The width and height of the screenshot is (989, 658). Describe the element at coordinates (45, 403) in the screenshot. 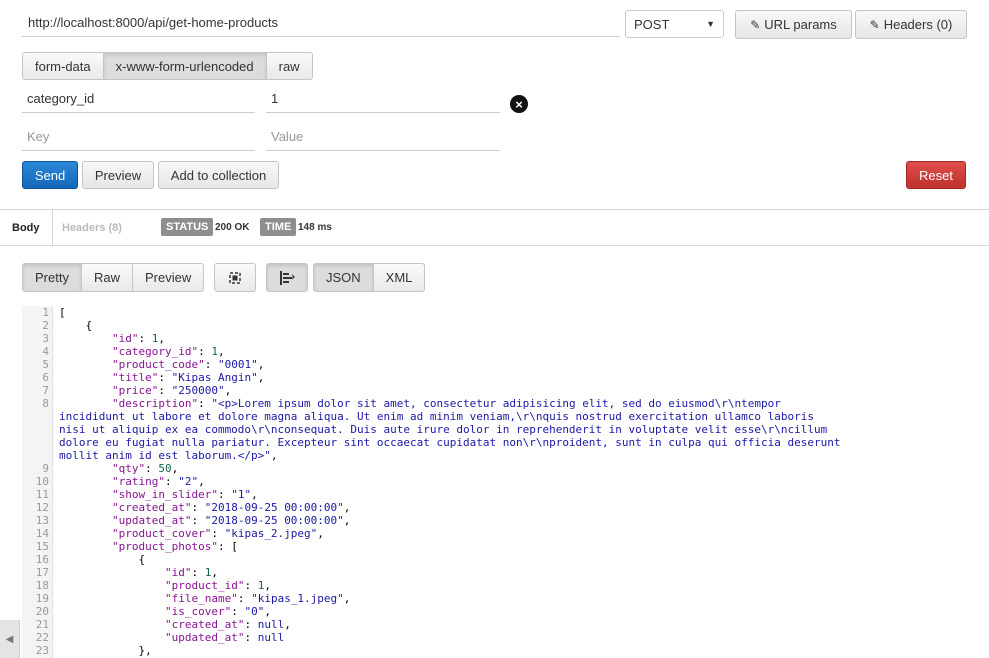

I see `line-number: 8` at that location.